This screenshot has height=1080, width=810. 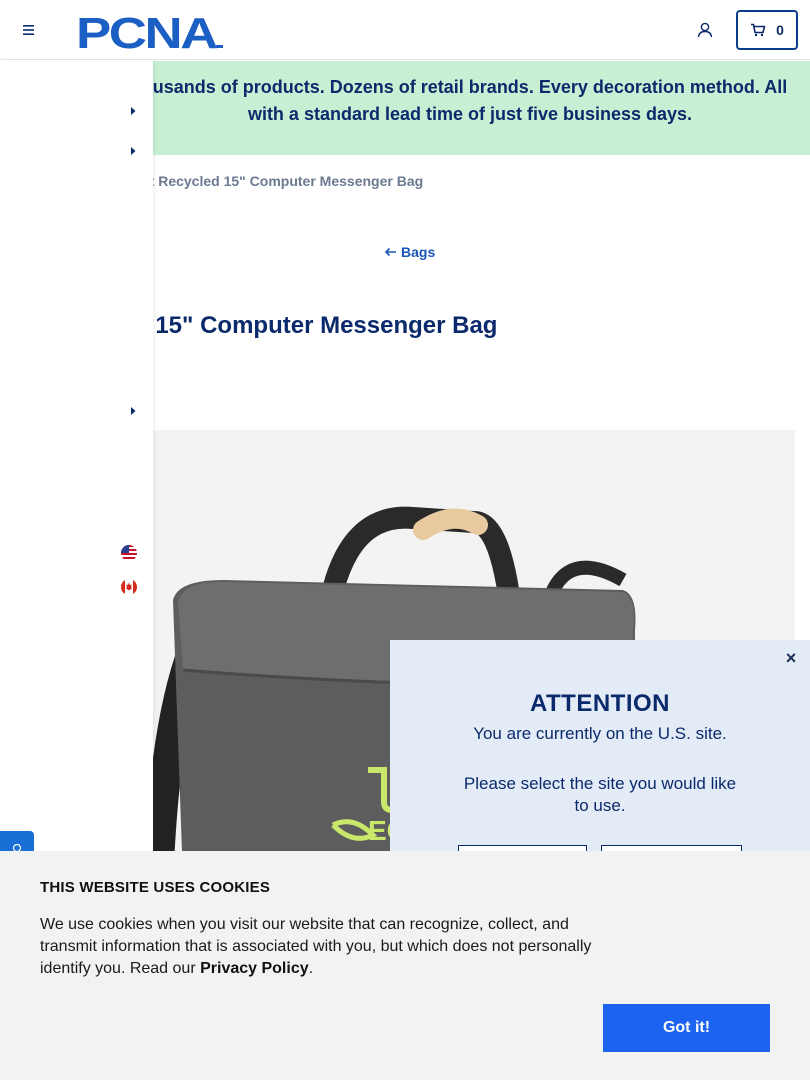 I want to click on back-link-label: Bags, so click(x=418, y=252).